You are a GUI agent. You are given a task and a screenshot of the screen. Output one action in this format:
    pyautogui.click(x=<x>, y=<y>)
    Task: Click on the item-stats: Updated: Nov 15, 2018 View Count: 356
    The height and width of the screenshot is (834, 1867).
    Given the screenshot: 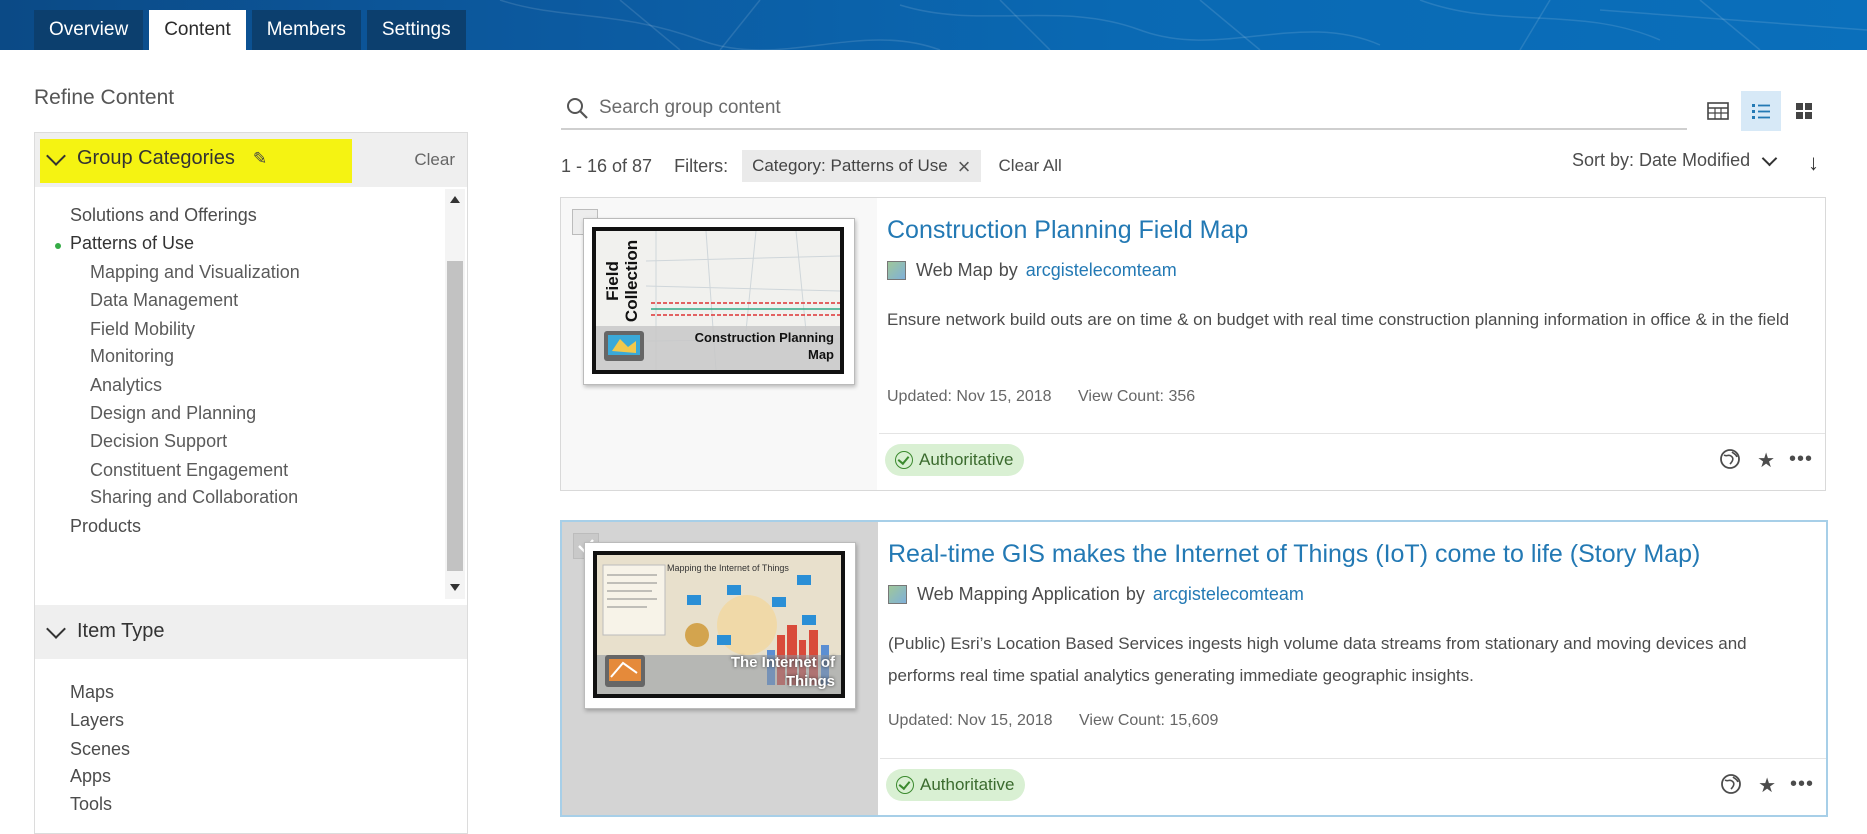 What is the action you would take?
    pyautogui.click(x=1041, y=397)
    